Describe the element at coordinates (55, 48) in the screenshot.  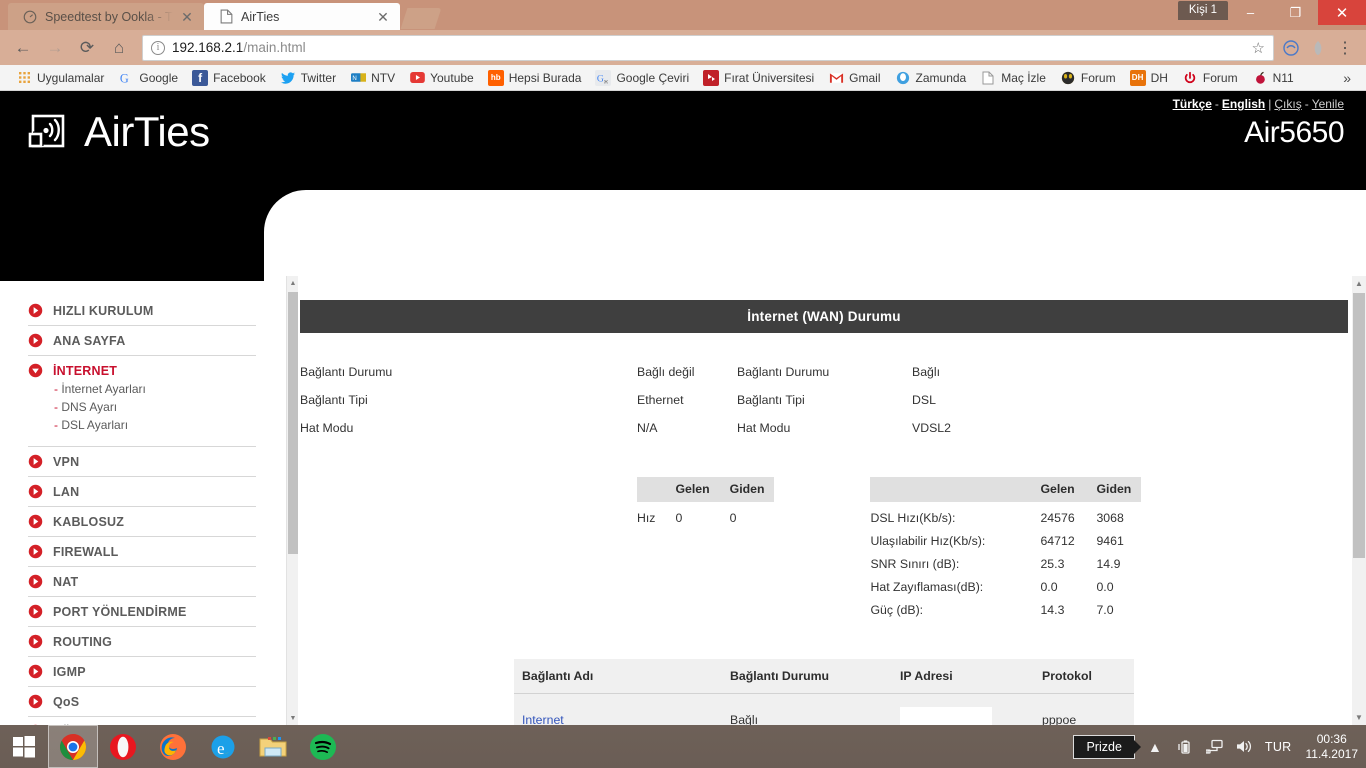
I see `forward-icon: →` at that location.